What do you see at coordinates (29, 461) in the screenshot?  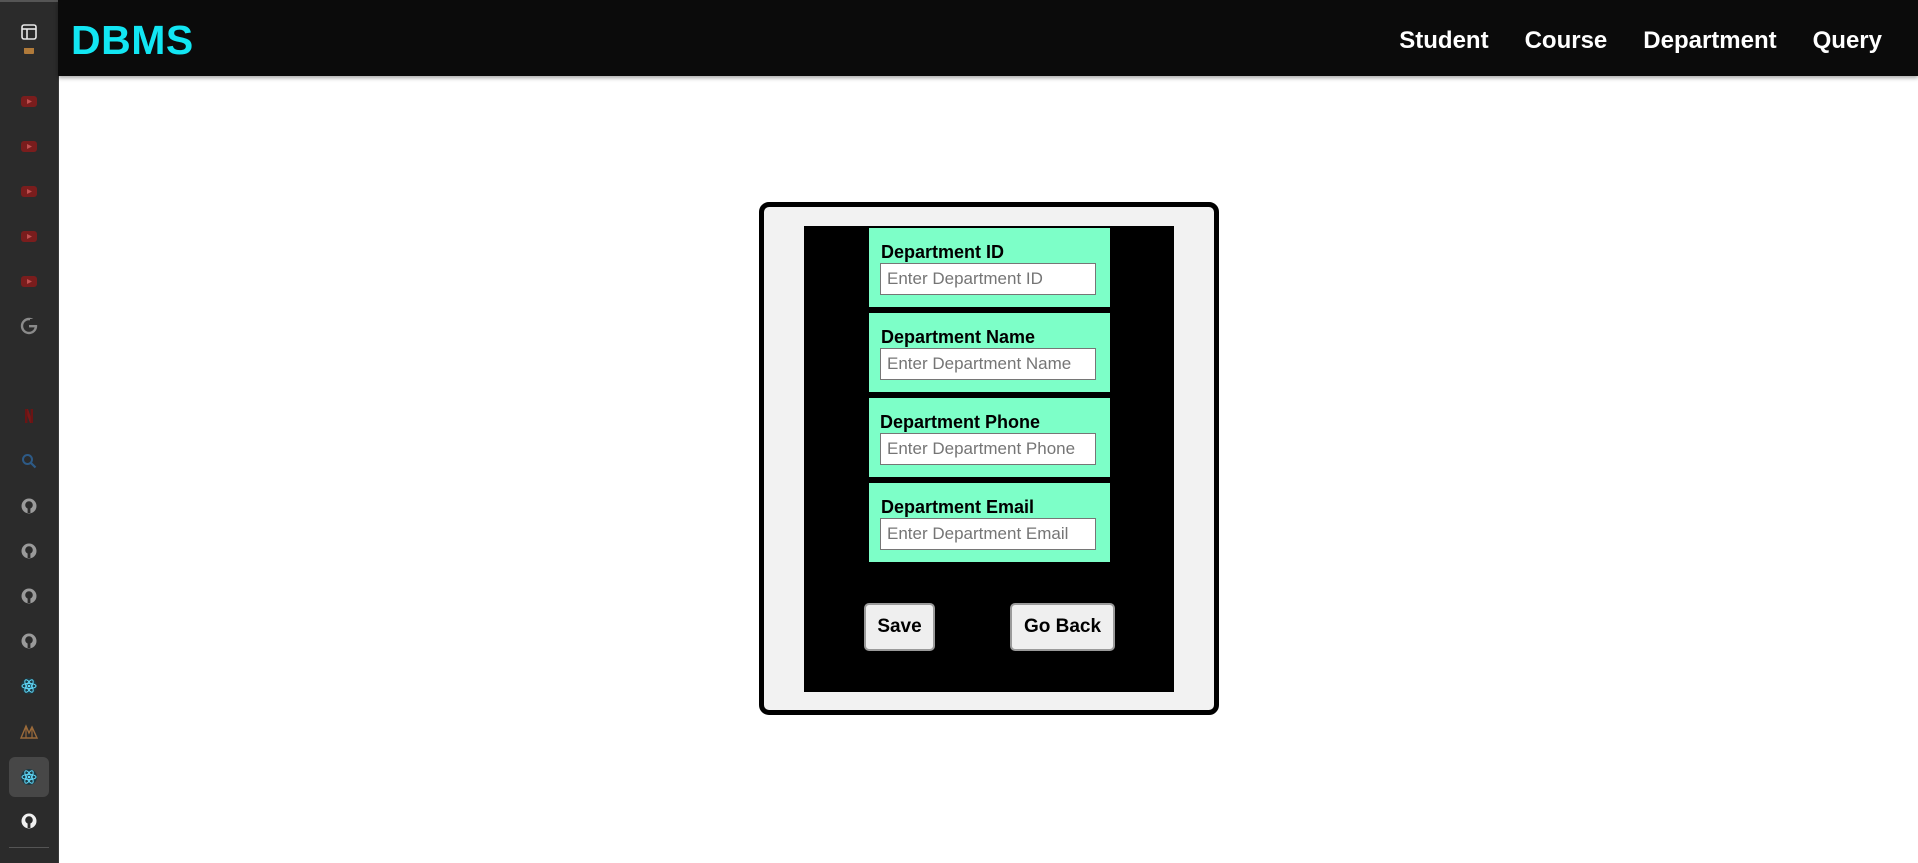 I see `search-icon` at bounding box center [29, 461].